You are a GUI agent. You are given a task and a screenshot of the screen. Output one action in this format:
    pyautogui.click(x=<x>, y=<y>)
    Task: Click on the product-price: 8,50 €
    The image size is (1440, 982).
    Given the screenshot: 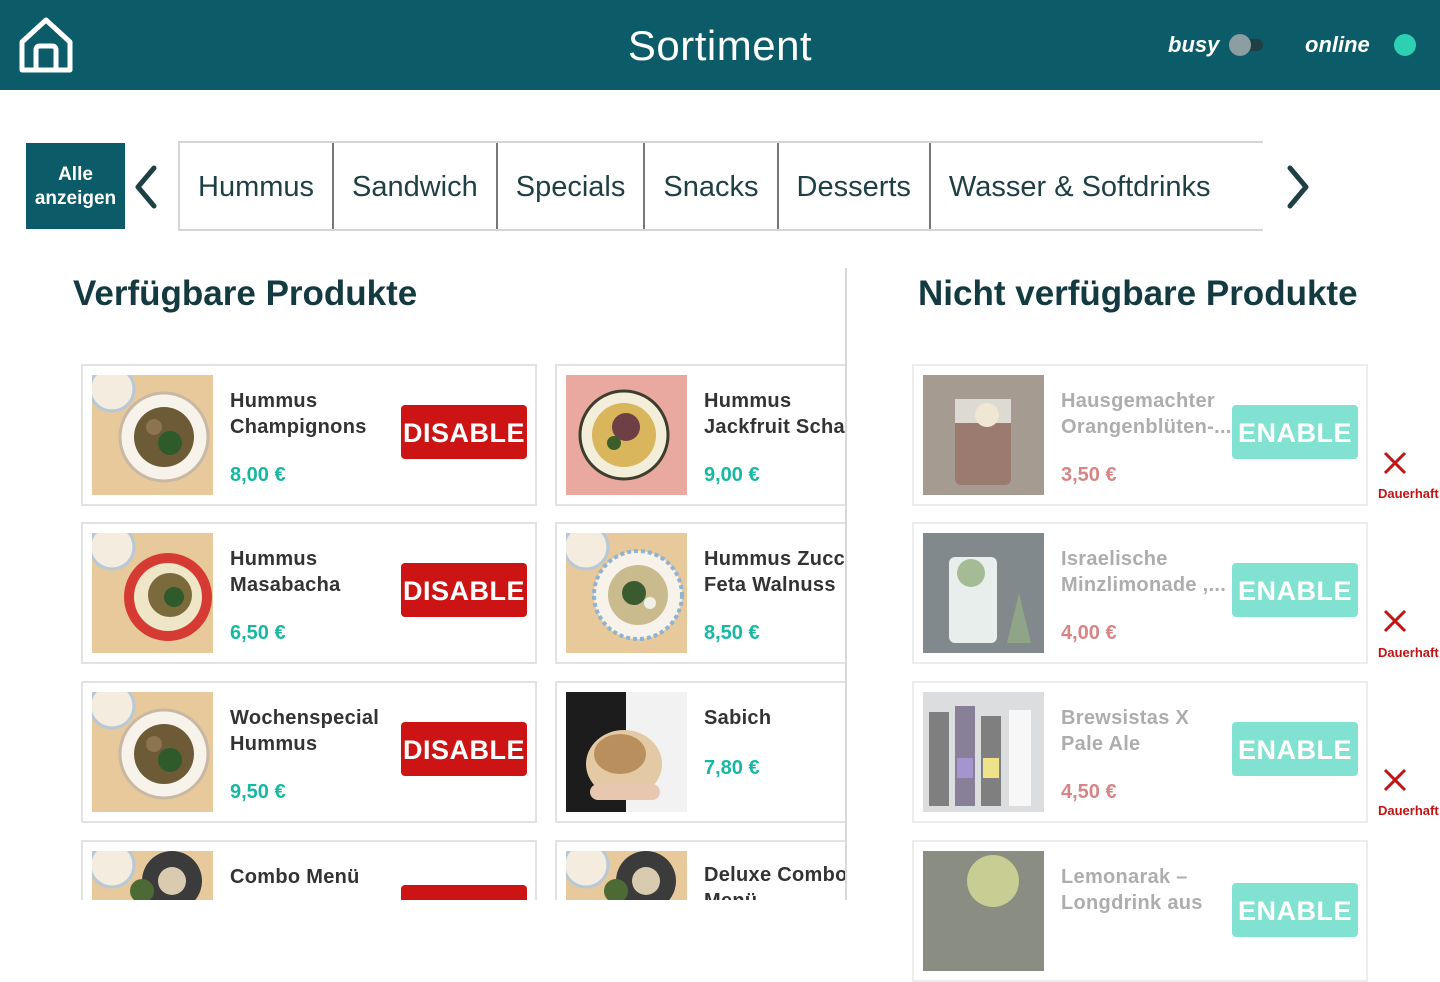 What is the action you would take?
    pyautogui.click(x=732, y=633)
    